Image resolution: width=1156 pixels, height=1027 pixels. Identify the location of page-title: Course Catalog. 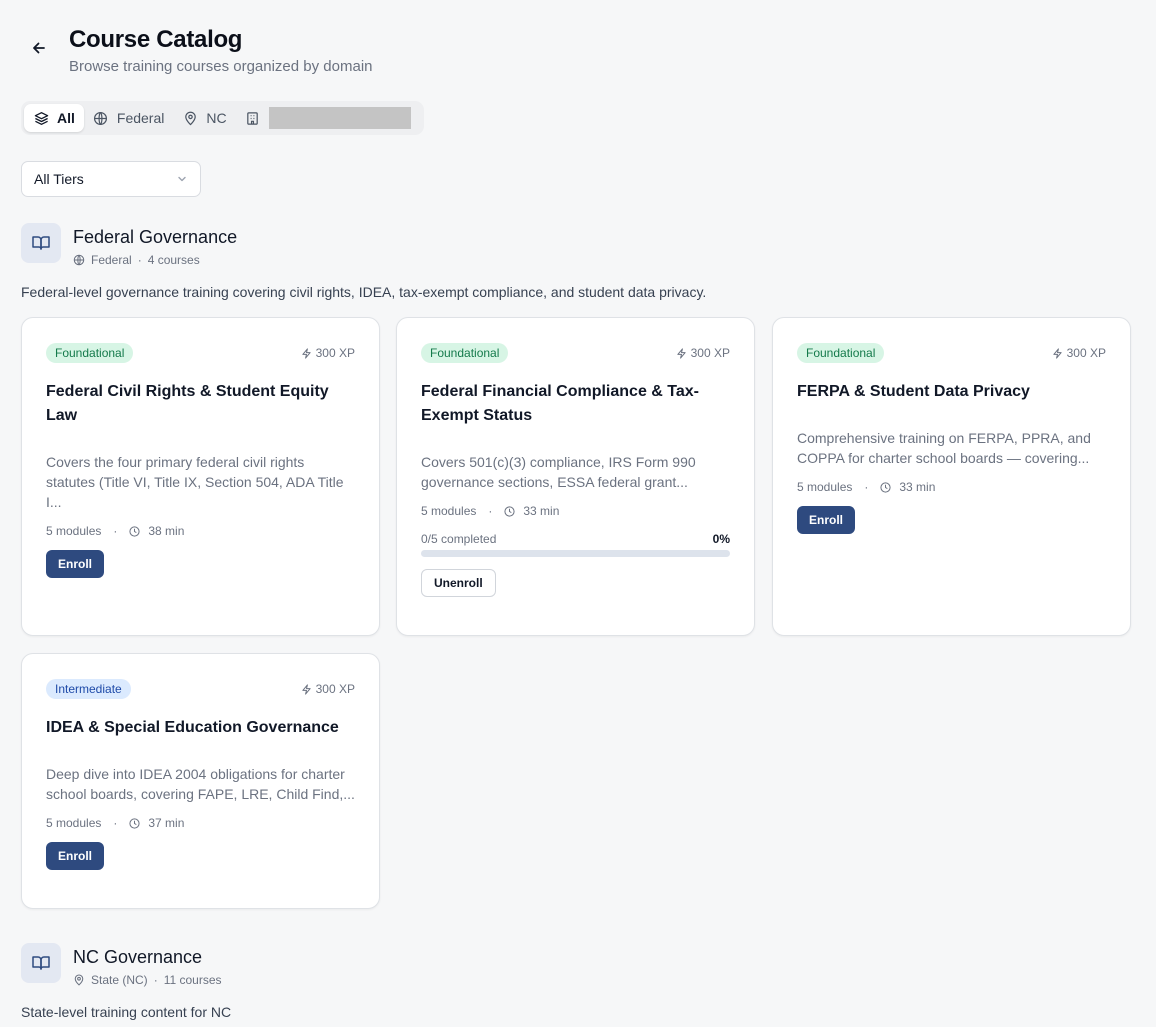
(156, 39).